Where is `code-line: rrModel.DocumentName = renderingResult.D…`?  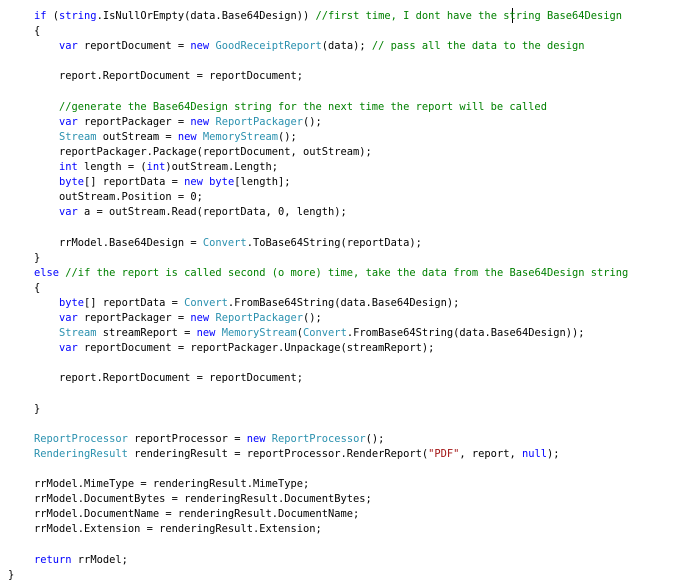
code-line: rrModel.DocumentName = renderingResult.D… is located at coordinates (196, 514).